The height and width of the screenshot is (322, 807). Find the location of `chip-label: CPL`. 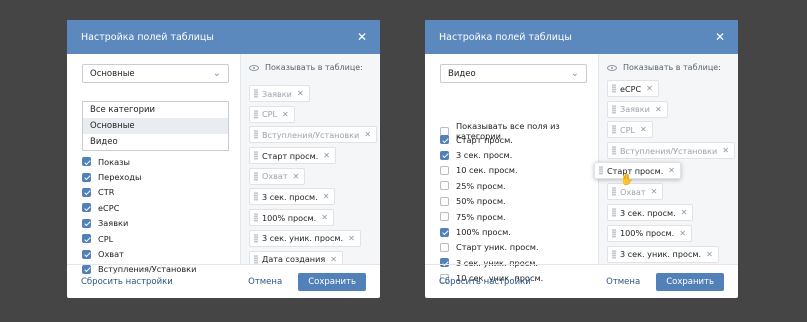

chip-label: CPL is located at coordinates (628, 129).